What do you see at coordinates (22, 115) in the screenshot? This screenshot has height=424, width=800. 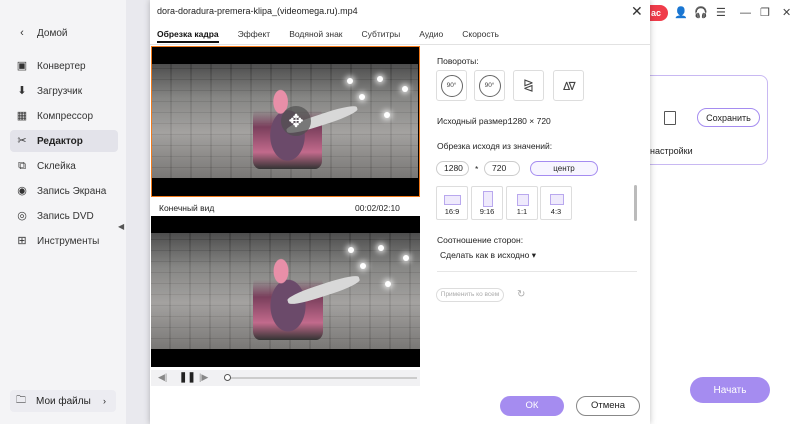 I see `compress-icon: ▦` at bounding box center [22, 115].